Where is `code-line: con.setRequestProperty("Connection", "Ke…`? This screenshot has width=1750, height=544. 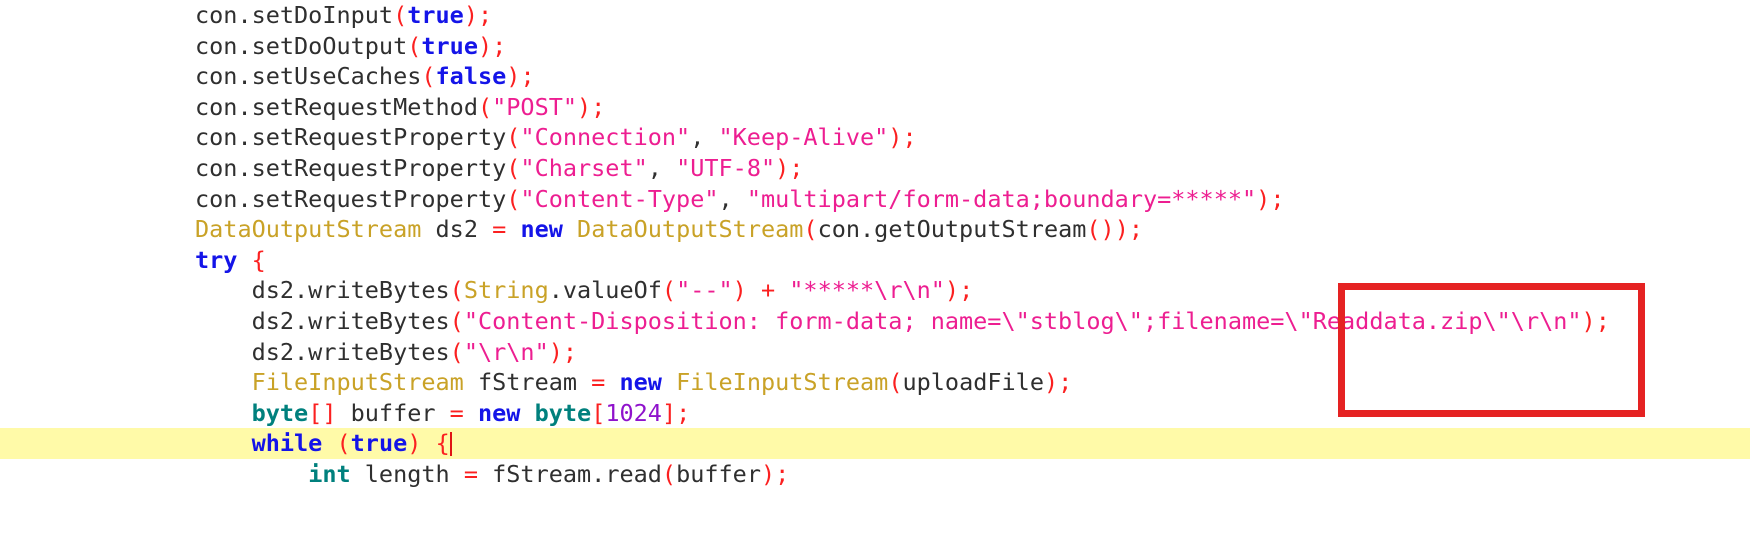
code-line: con.setRequestProperty("Connection", "Ke… is located at coordinates (875, 137).